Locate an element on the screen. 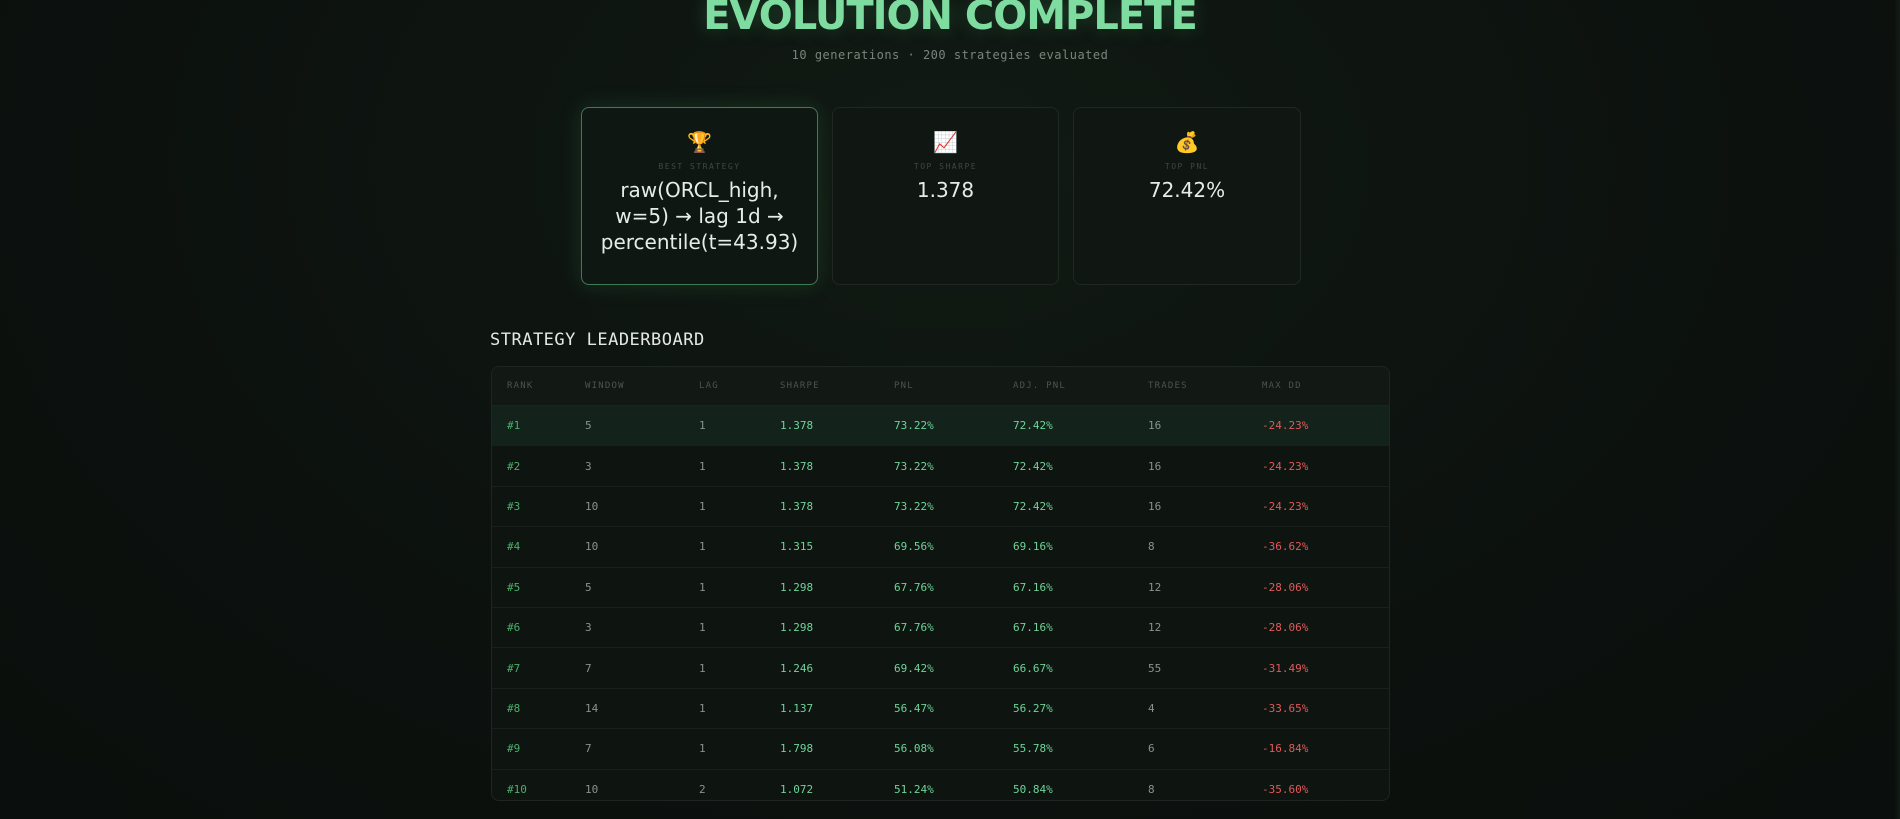 The width and height of the screenshot is (1900, 819). cell-trades: 6 is located at coordinates (1205, 749).